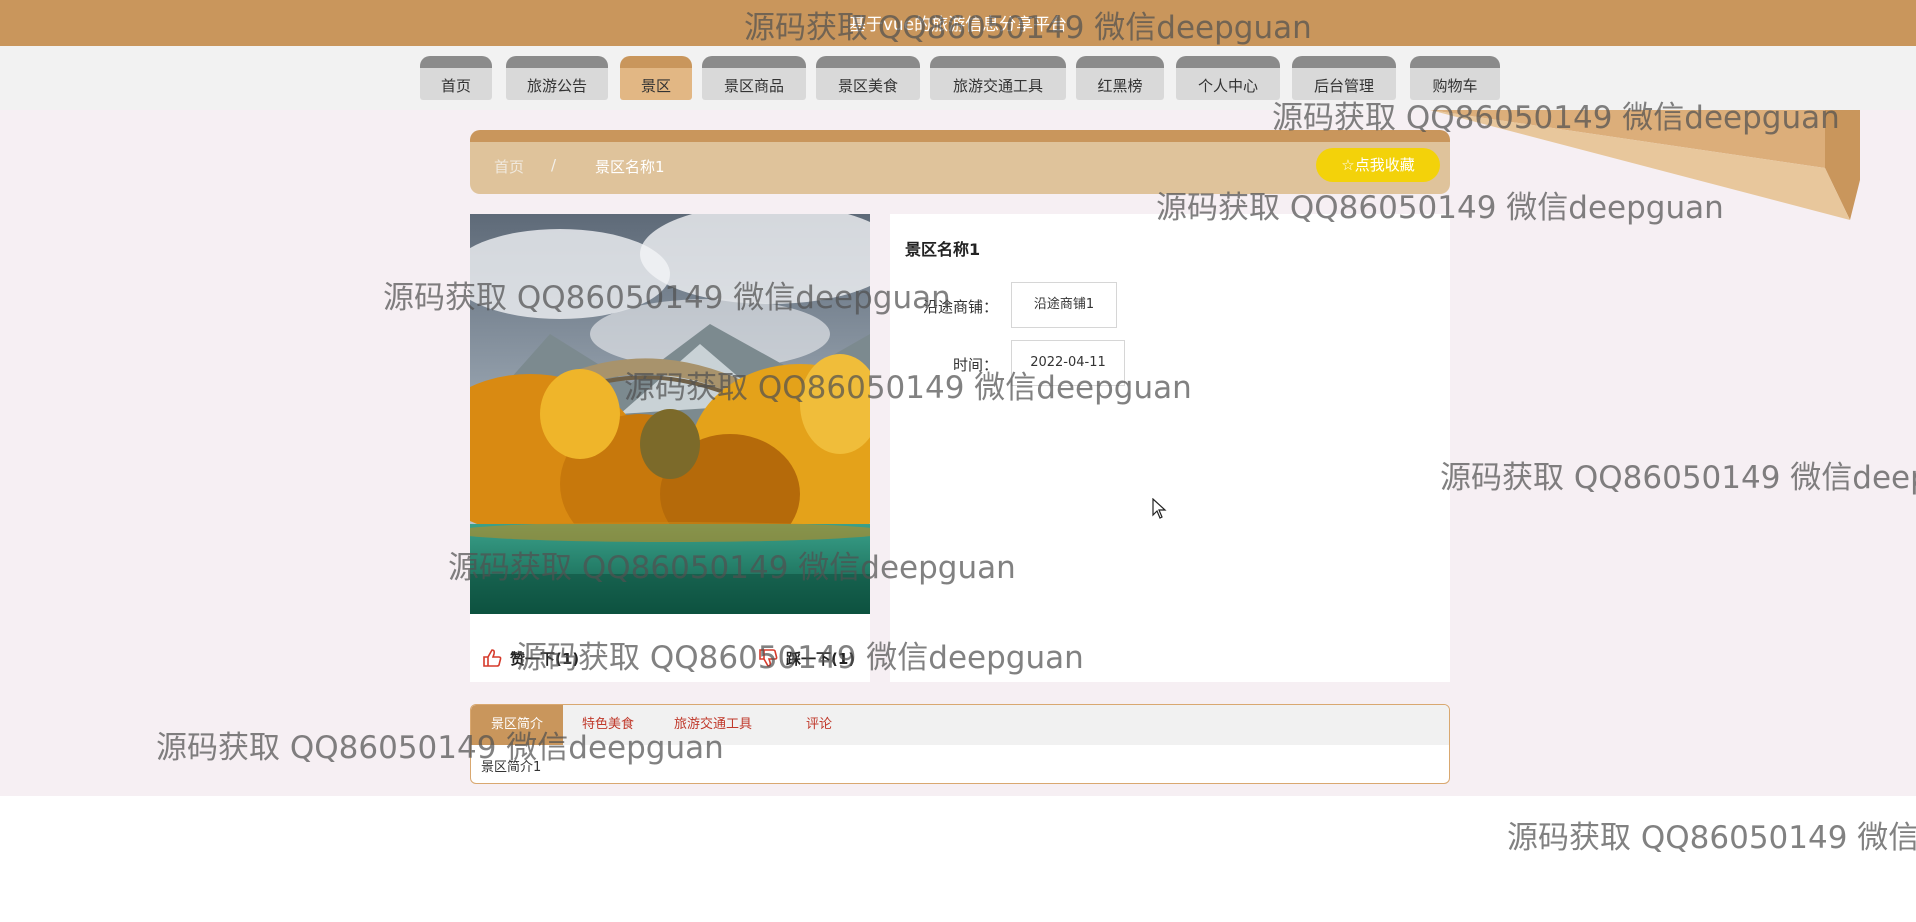 The width and height of the screenshot is (1916, 922). Describe the element at coordinates (557, 78) in the screenshot. I see `nav-item-announcements: 旅游公告` at that location.